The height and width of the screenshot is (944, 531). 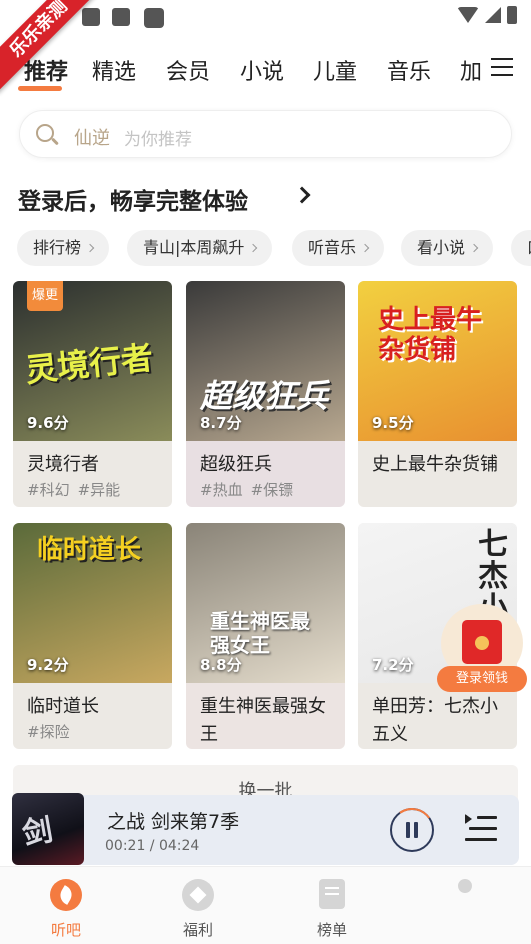 What do you see at coordinates (63, 706) in the screenshot?
I see `book-title: 临时道长` at bounding box center [63, 706].